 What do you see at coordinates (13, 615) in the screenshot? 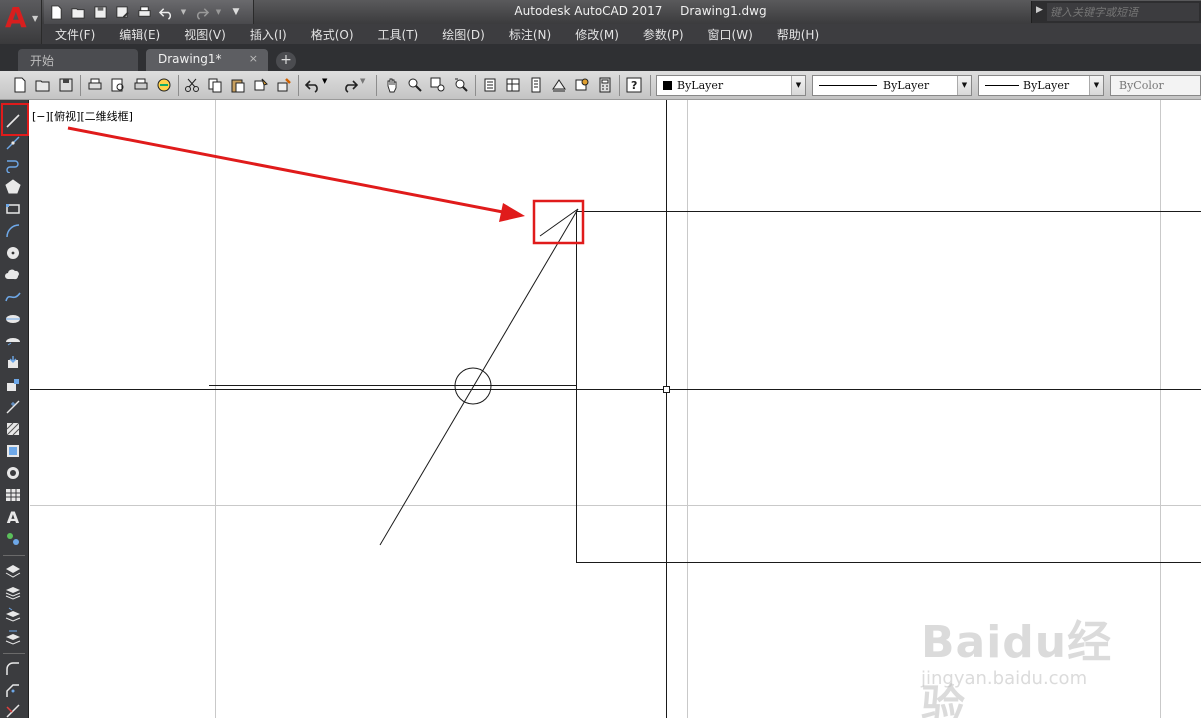
I see `layer-previous-icon` at bounding box center [13, 615].